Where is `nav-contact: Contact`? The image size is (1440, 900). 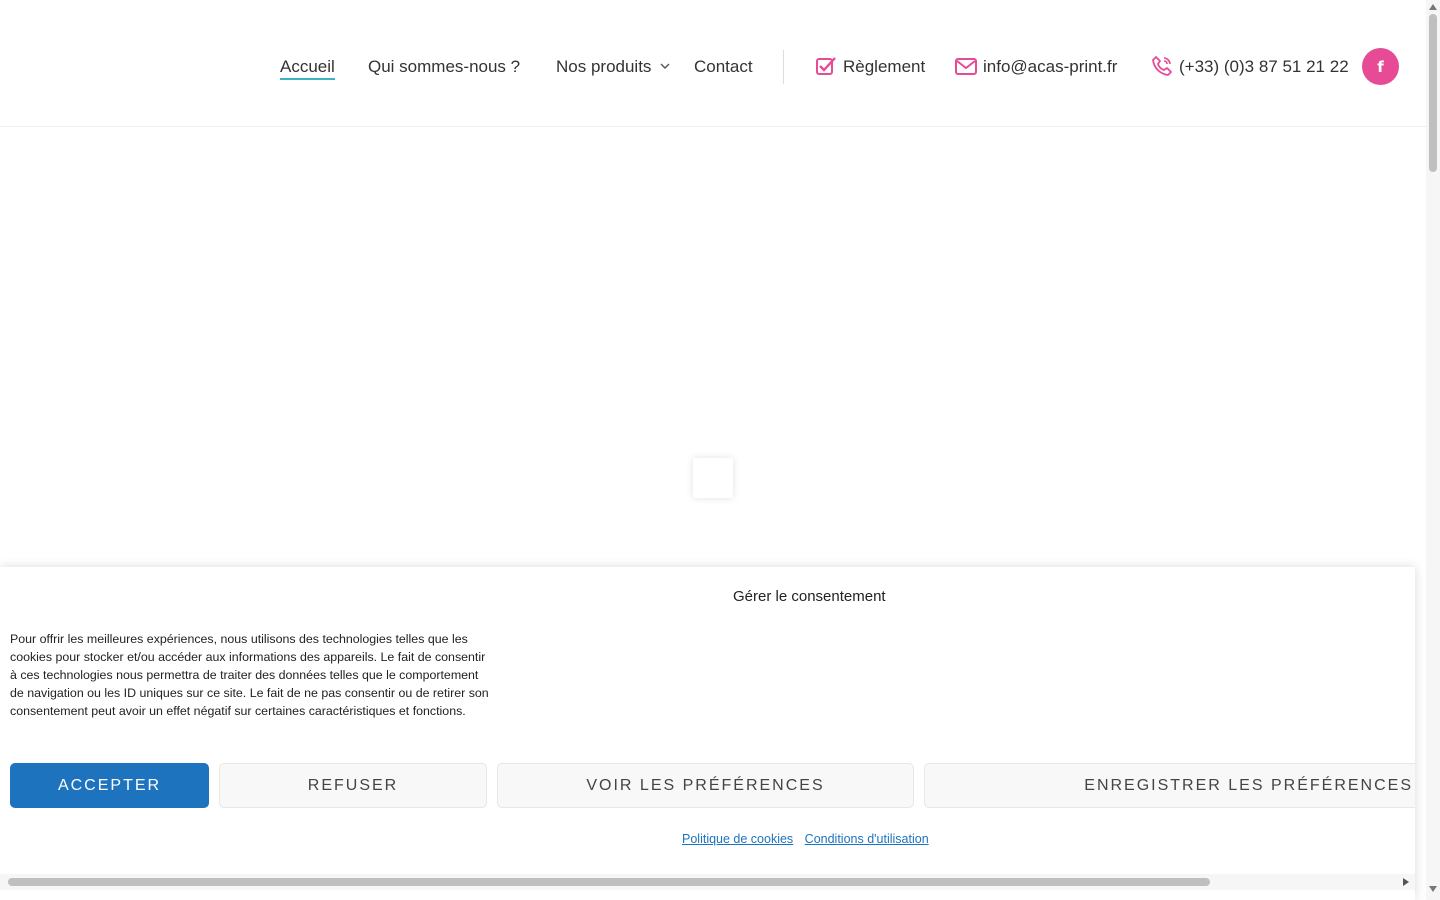
nav-contact: Contact is located at coordinates (723, 67).